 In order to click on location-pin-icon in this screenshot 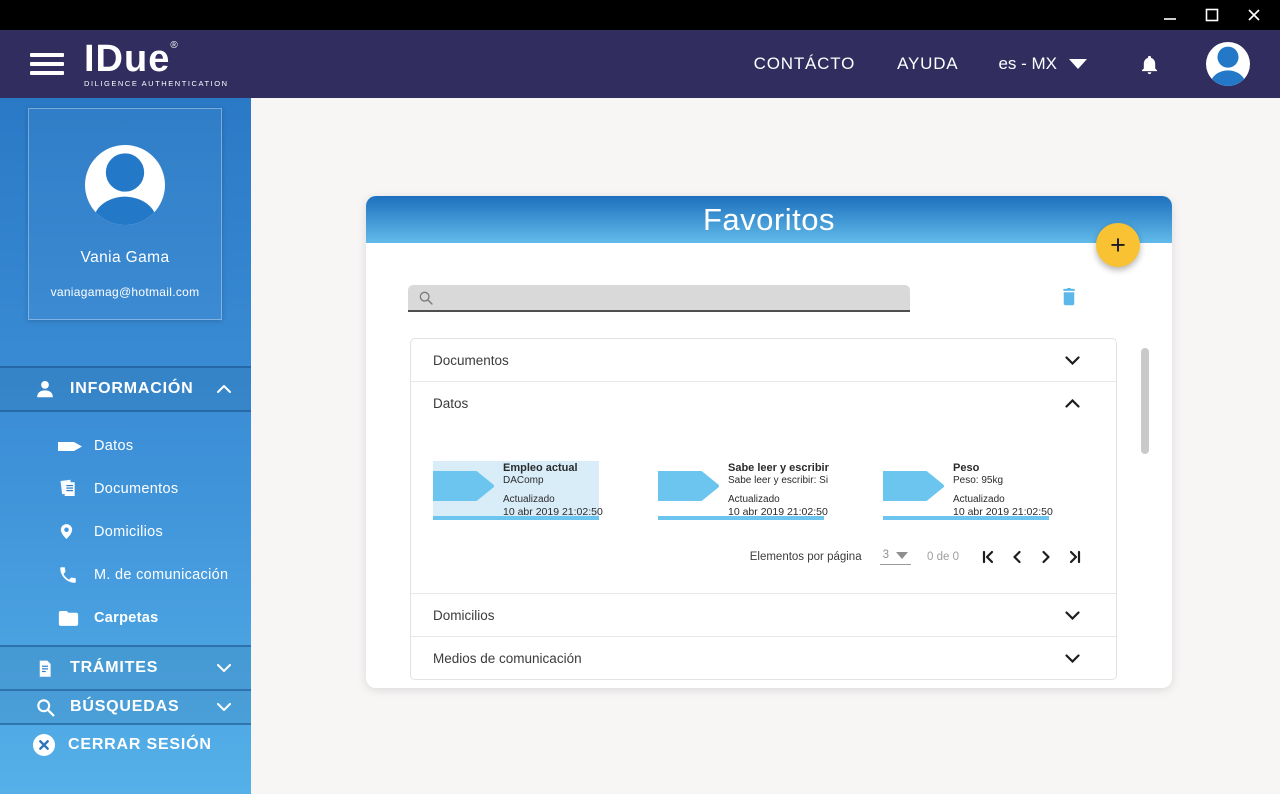, I will do `click(72, 531)`.